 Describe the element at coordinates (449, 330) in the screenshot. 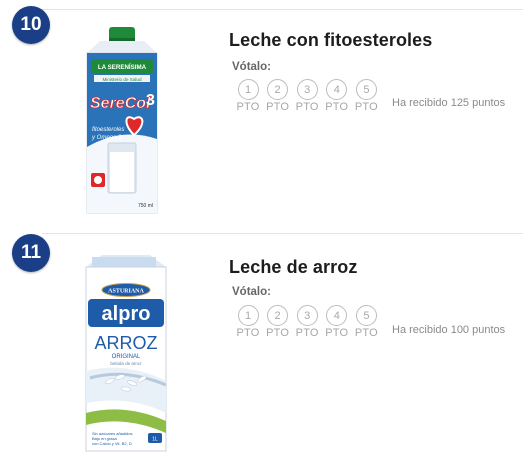

I see `points-received: Ha recibido 100 puntos` at that location.